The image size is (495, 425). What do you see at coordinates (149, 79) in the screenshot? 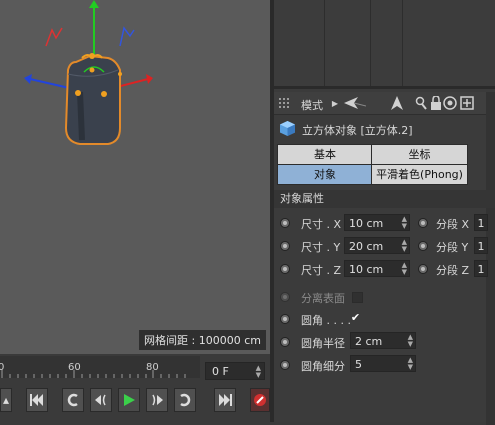
I see `x-axis-arrow` at bounding box center [149, 79].